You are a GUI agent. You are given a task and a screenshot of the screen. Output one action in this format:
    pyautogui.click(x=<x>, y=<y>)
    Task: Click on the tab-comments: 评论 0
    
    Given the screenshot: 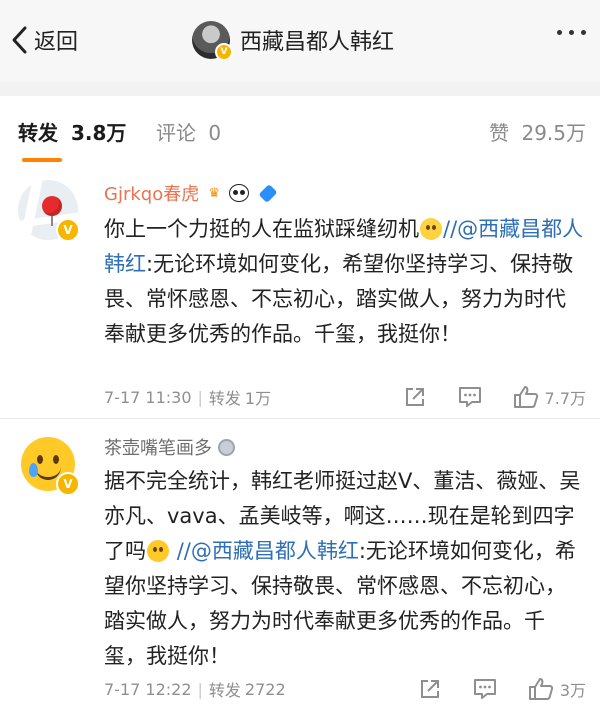 What is the action you would take?
    pyautogui.click(x=188, y=131)
    